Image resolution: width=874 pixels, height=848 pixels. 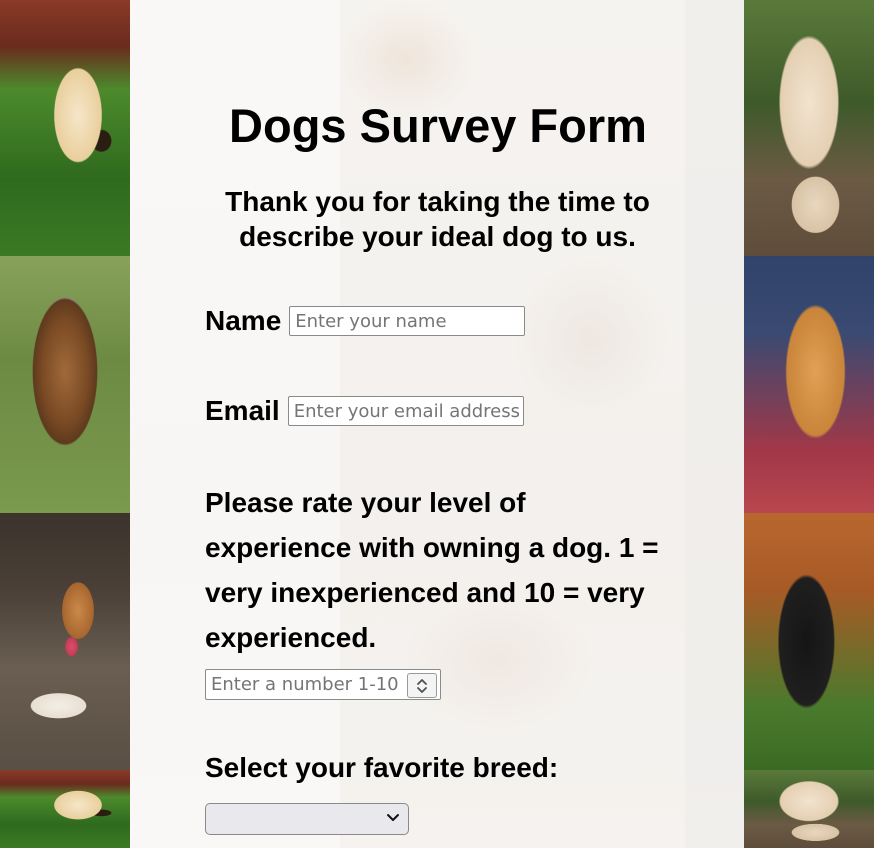 I want to click on name-input: Enter your name, so click(x=407, y=321).